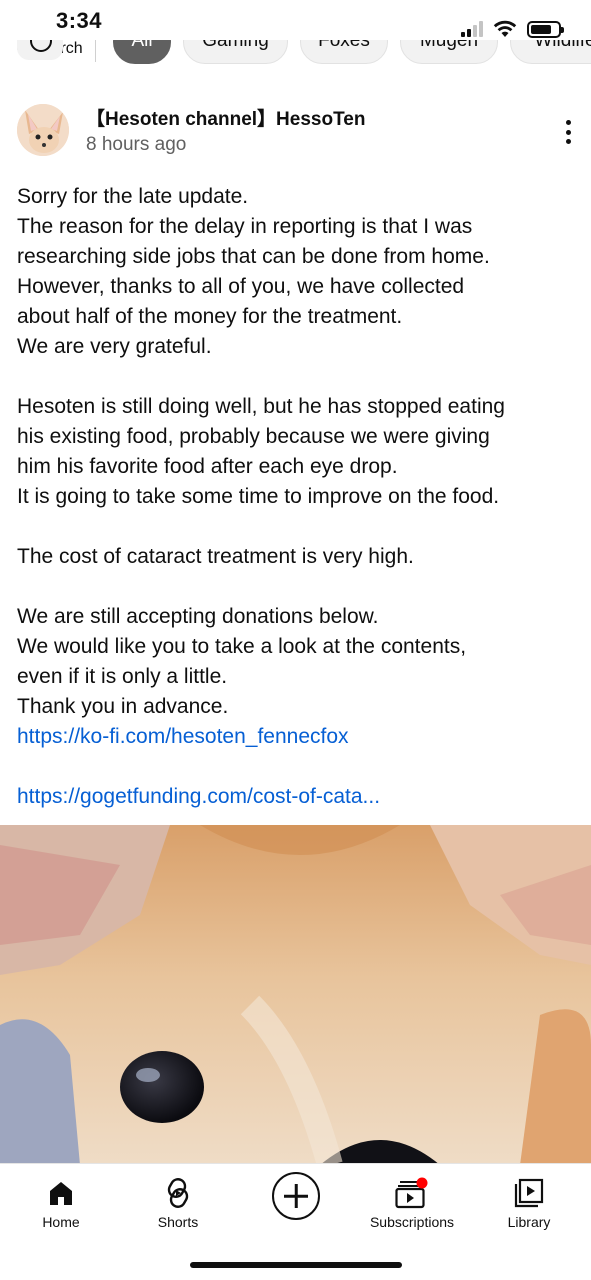 The height and width of the screenshot is (1280, 591). I want to click on battery-icon, so click(545, 29).